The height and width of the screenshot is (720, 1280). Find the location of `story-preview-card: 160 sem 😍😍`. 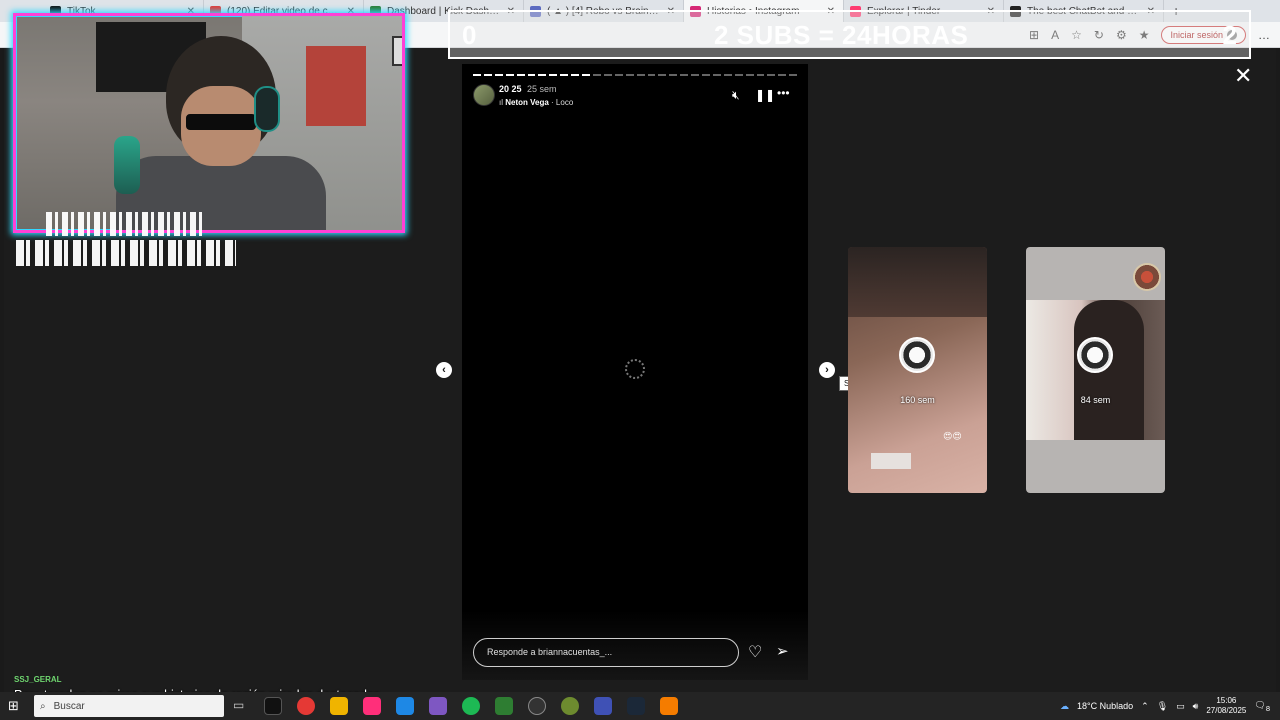

story-preview-card: 160 sem 😍😍 is located at coordinates (917, 370).